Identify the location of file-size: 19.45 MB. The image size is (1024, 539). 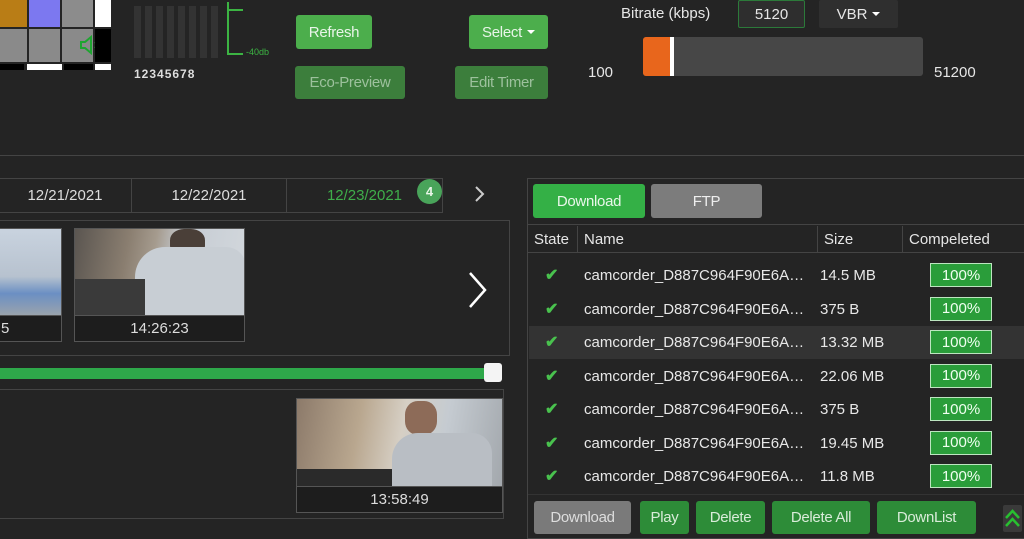
(852, 443).